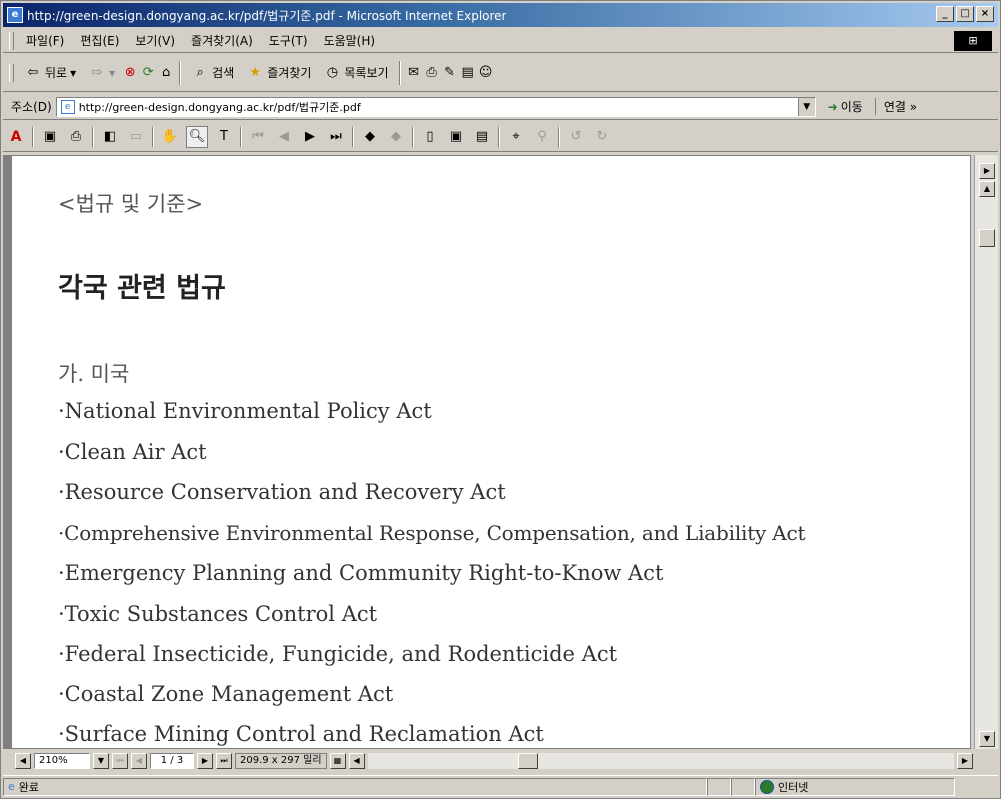 The width and height of the screenshot is (1001, 799). What do you see at coordinates (212, 73) in the screenshot?
I see `search-button: ⌕ 검색` at bounding box center [212, 73].